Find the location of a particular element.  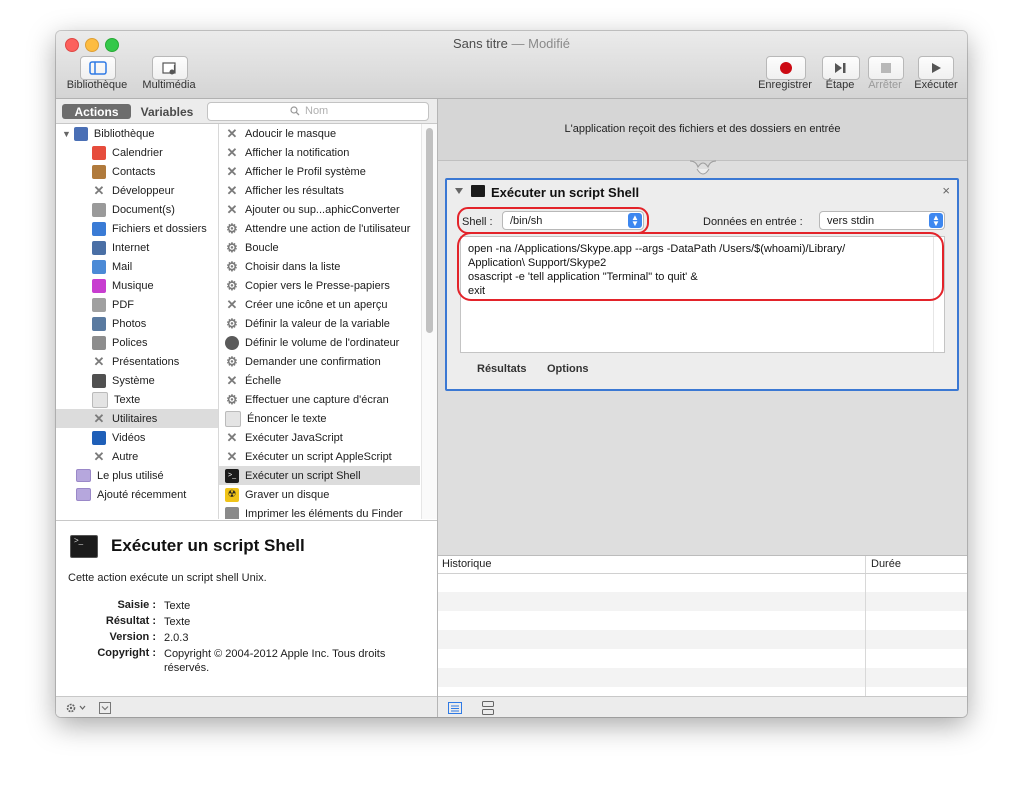

library-item: Fichiers et dossiers is located at coordinates (137, 228).